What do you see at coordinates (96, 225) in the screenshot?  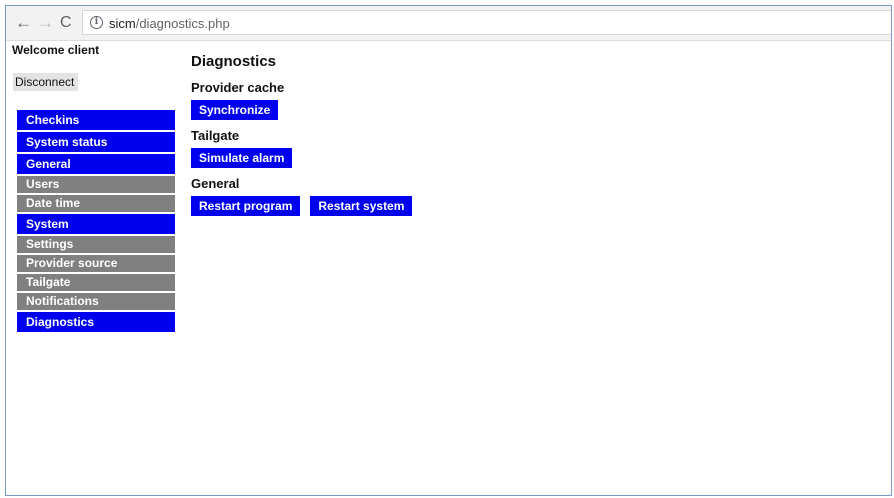 I see `menu-item-system: System` at bounding box center [96, 225].